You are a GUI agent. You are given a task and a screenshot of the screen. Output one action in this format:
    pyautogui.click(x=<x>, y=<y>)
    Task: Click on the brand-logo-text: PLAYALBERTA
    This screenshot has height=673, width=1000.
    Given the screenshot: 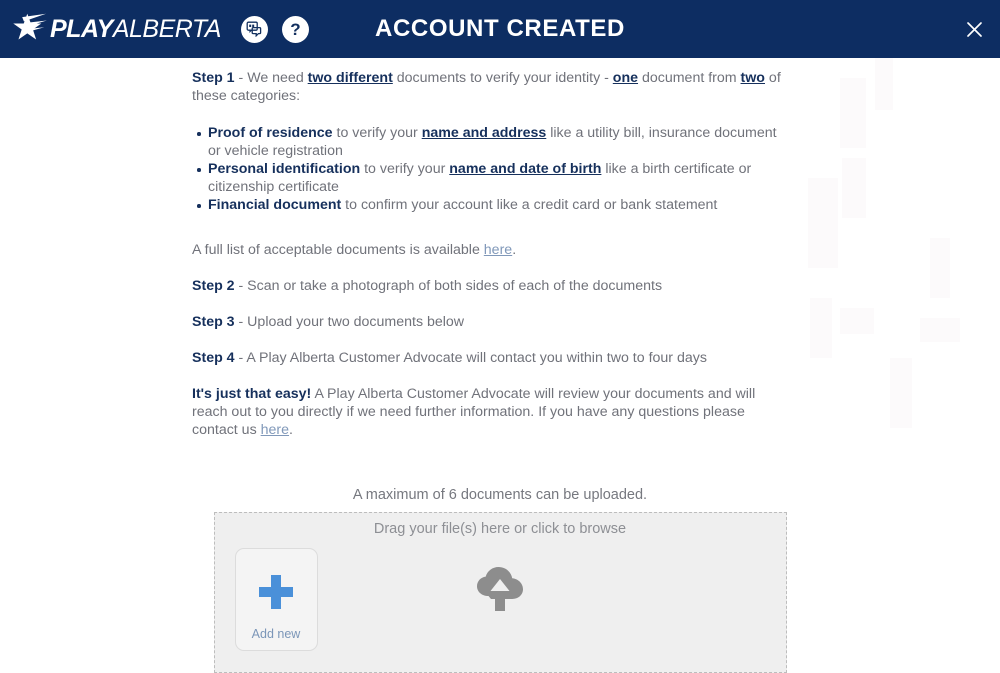 What is the action you would take?
    pyautogui.click(x=136, y=28)
    